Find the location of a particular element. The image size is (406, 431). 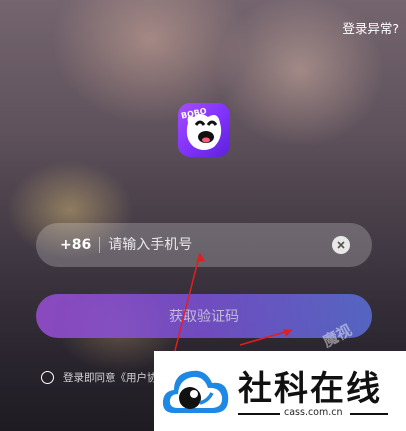

bobo-app-icon: BOBO is located at coordinates (204, 130).